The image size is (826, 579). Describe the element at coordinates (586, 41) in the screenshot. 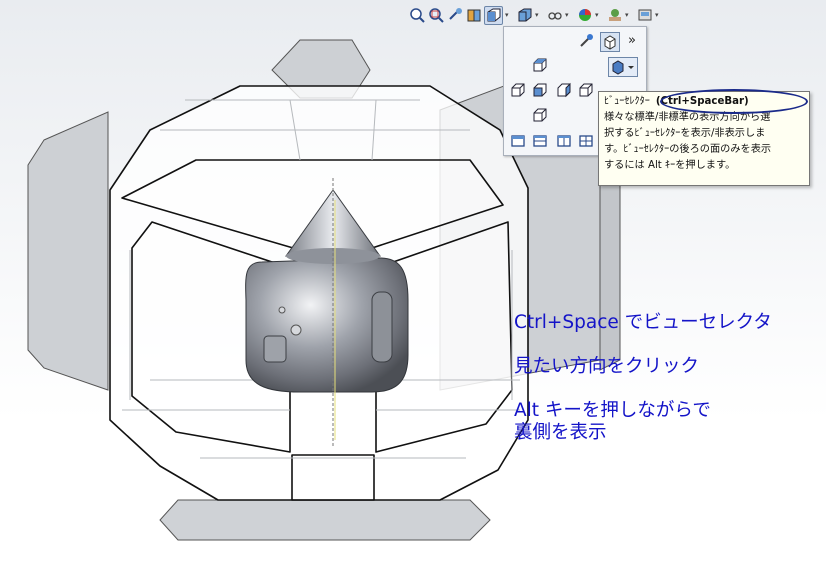

I see `view-selector-toggle-icon` at that location.